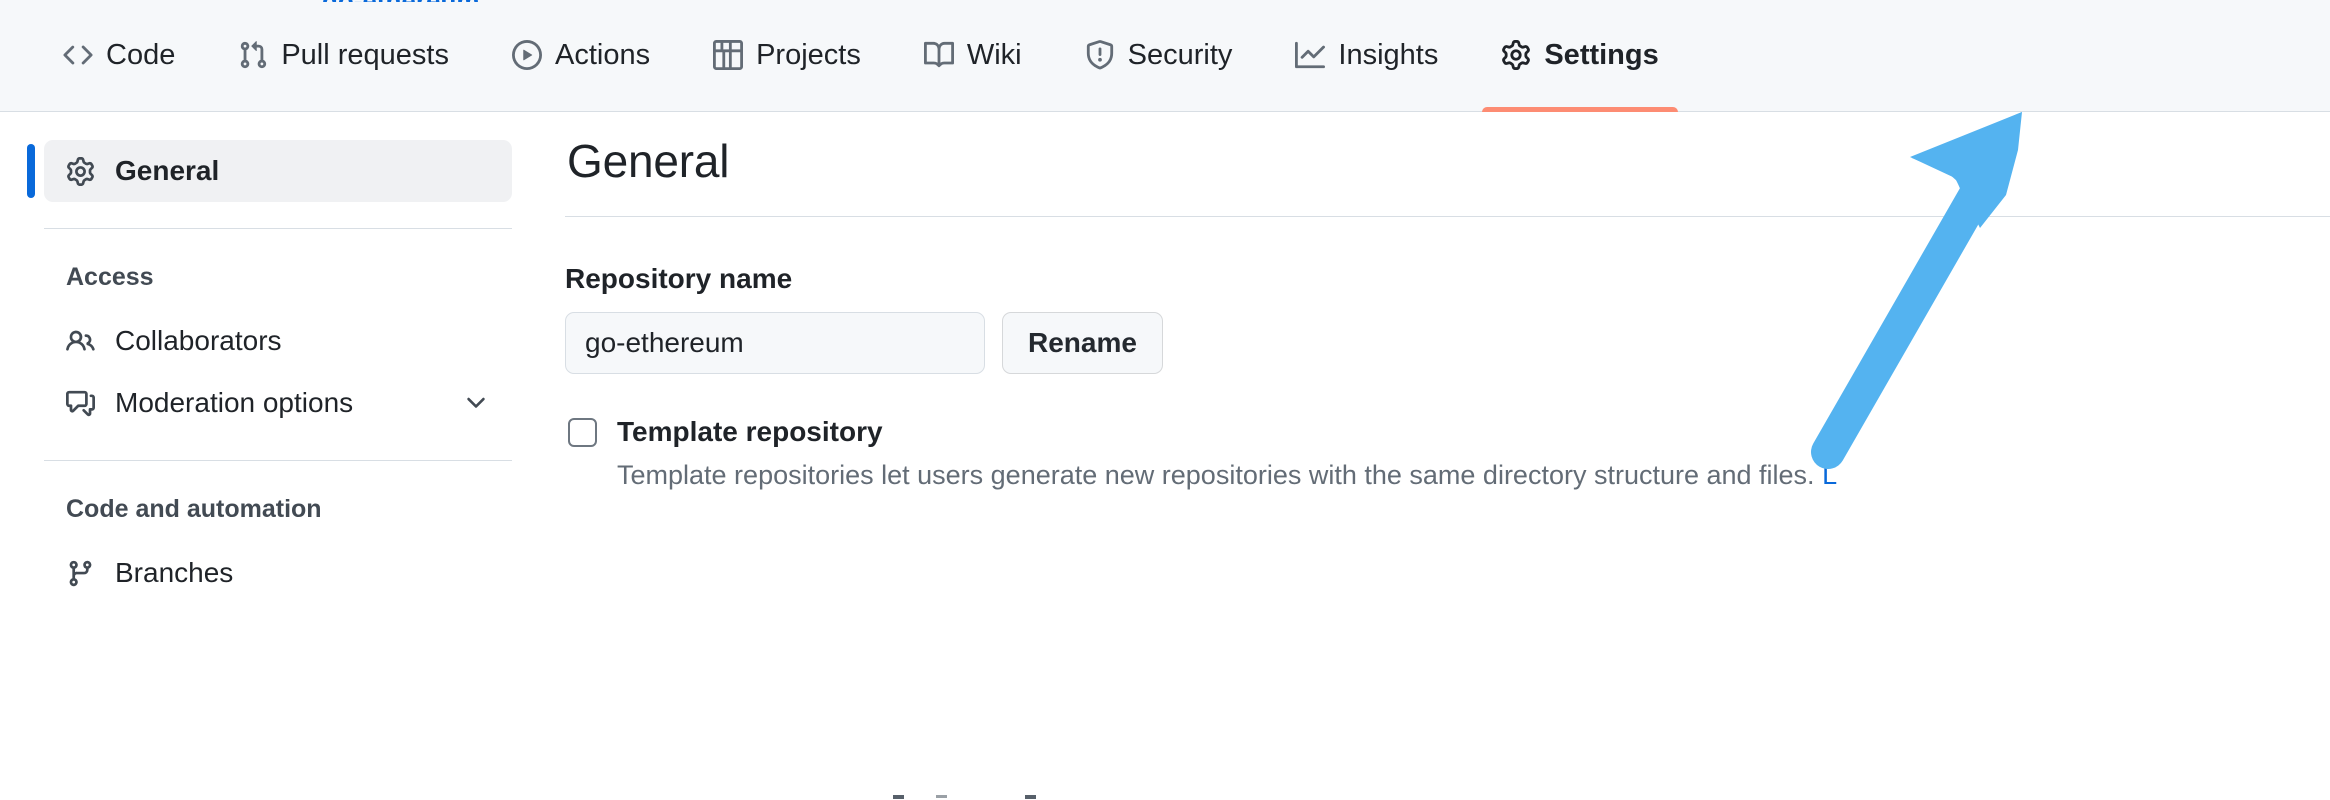 The height and width of the screenshot is (800, 2330). Describe the element at coordinates (80, 341) in the screenshot. I see `people-icon` at that location.